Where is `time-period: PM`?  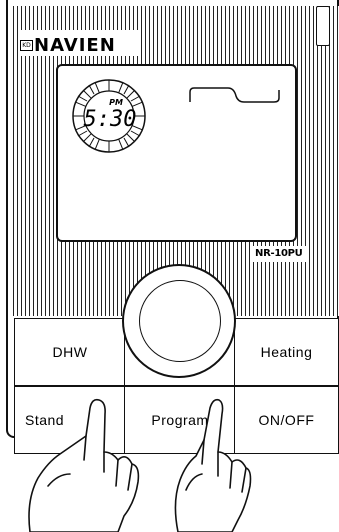 time-period: PM is located at coordinates (116, 102).